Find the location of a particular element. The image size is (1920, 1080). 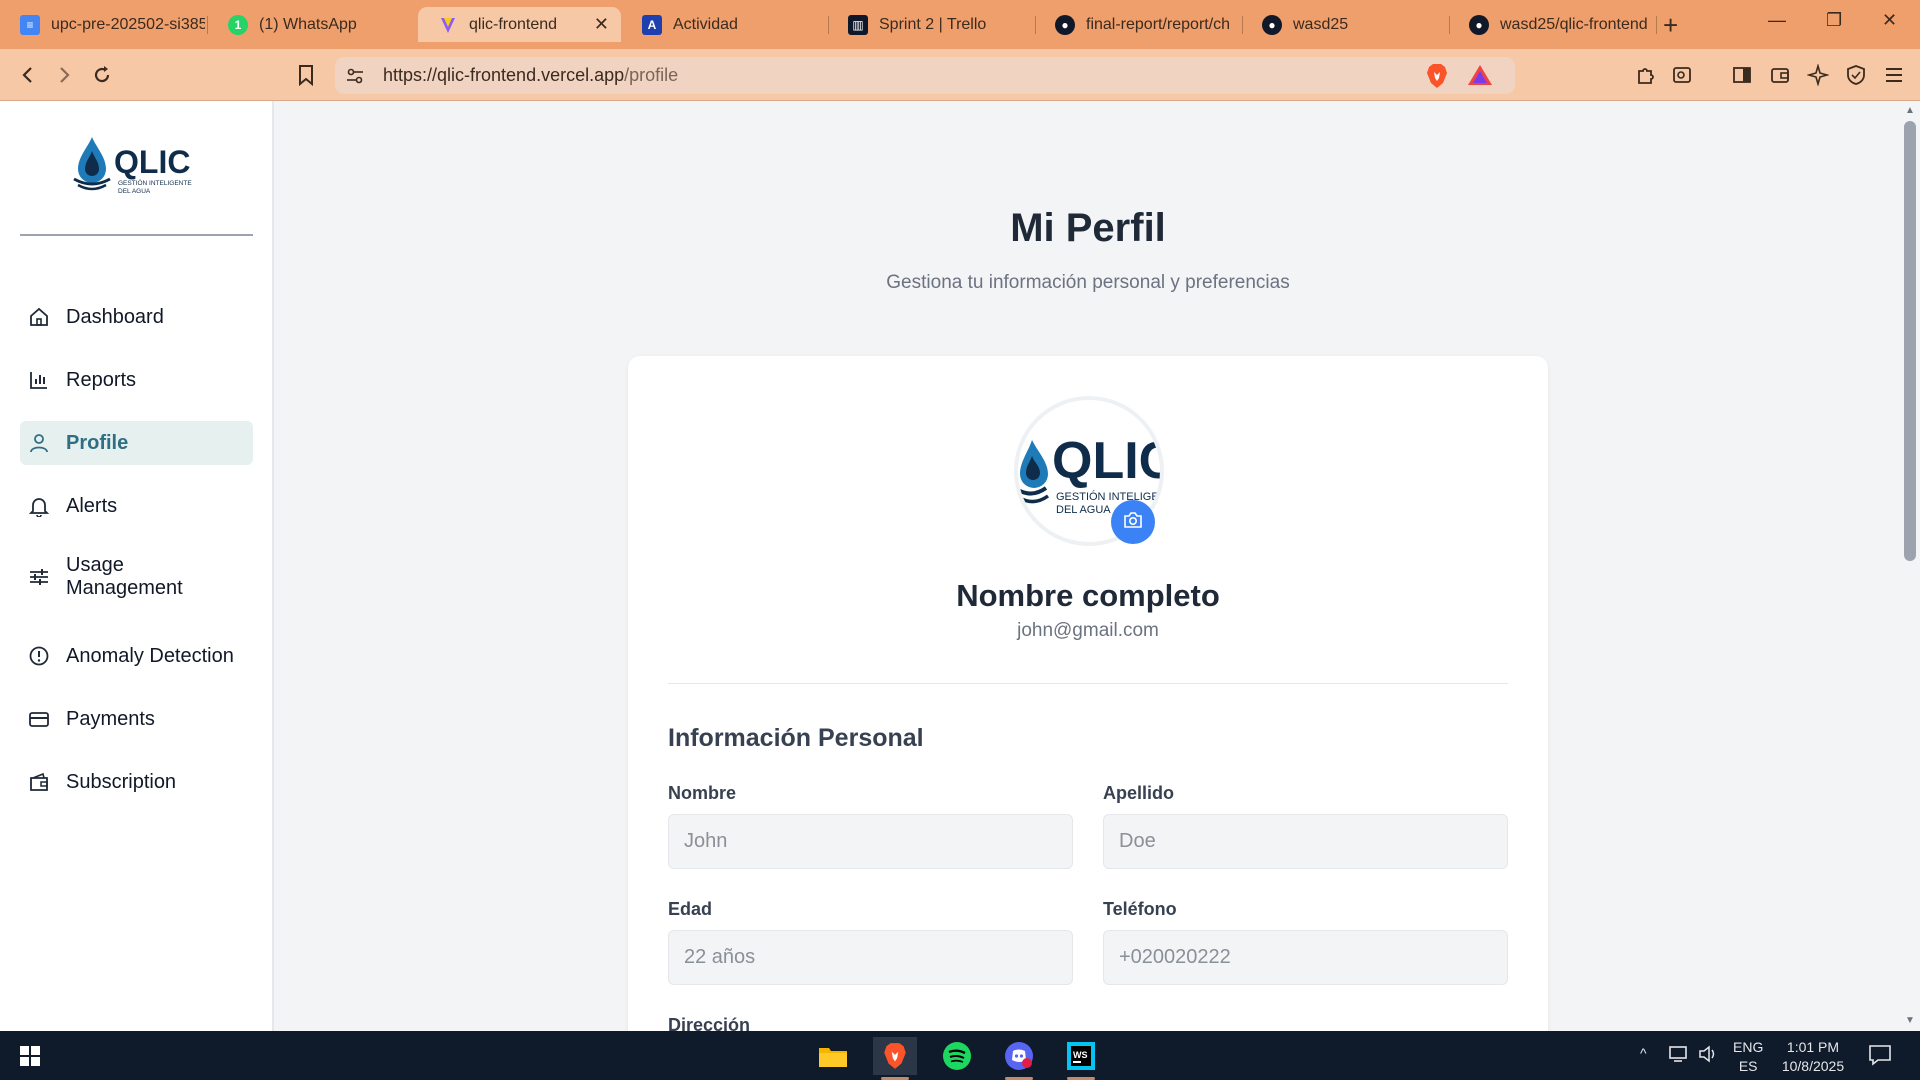

webstorm-icon: WS is located at coordinates (1081, 1058).